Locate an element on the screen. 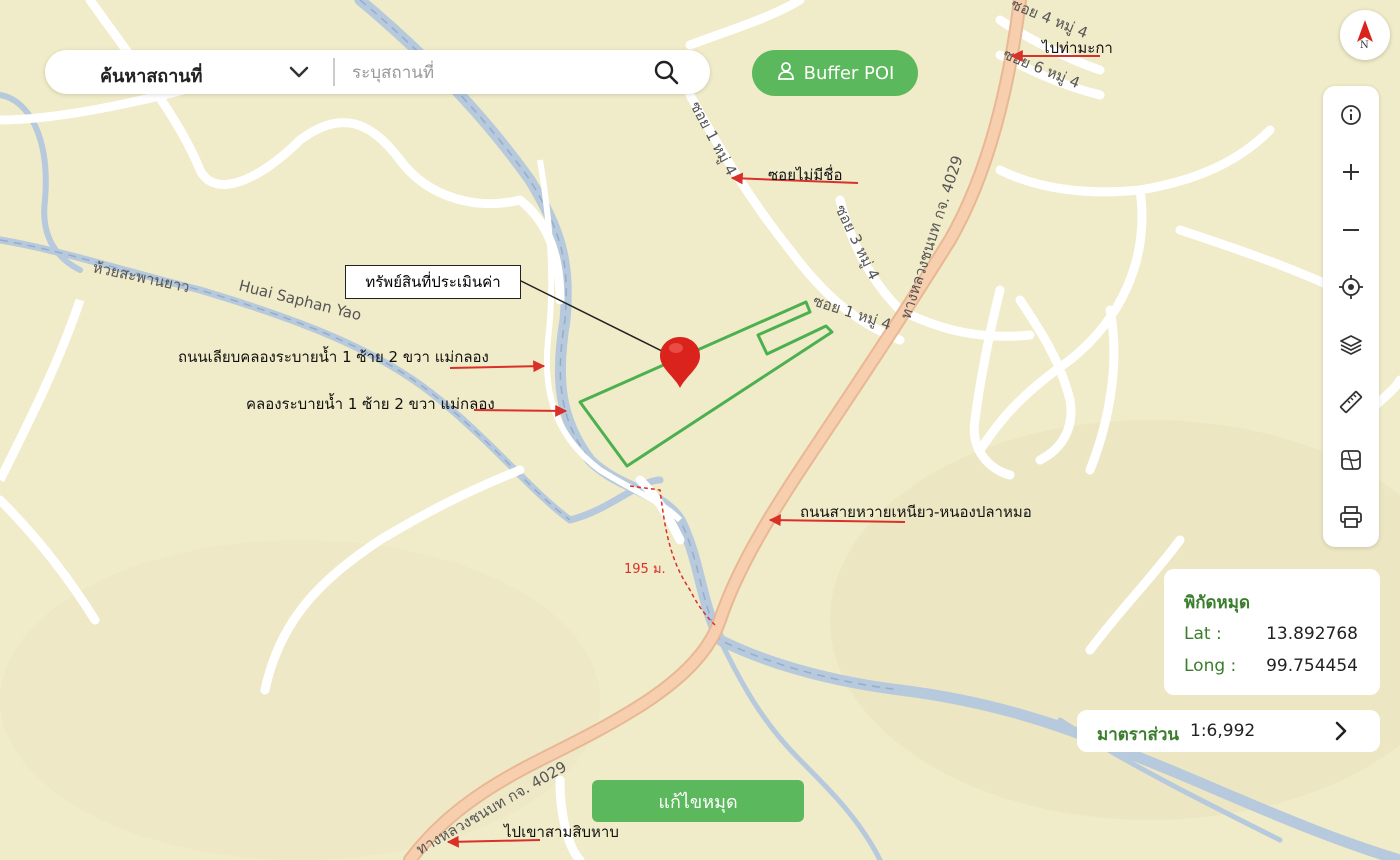  long-value: 99.754454 is located at coordinates (1312, 666).